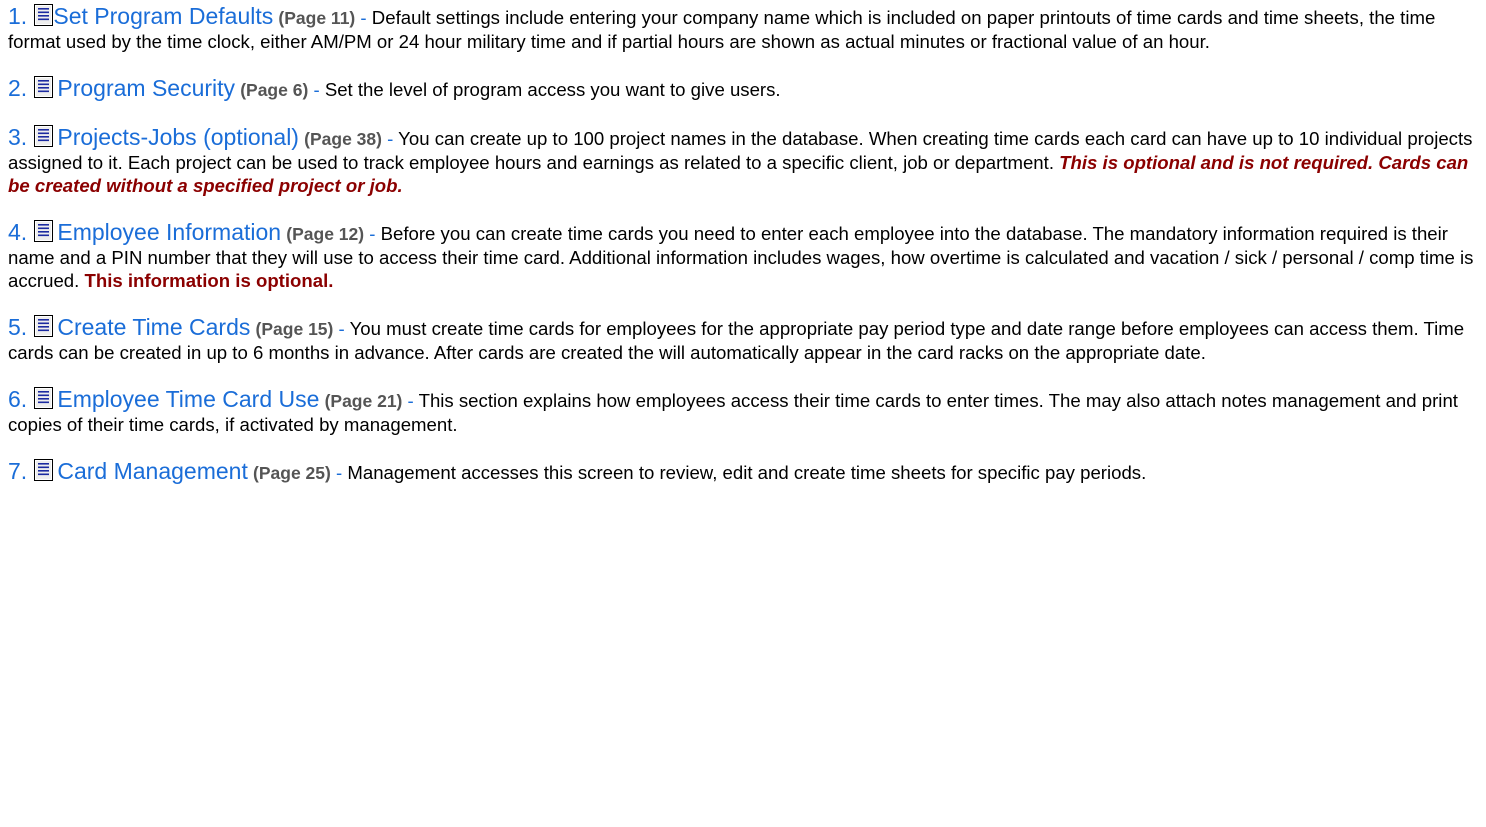 The height and width of the screenshot is (827, 1486). What do you see at coordinates (169, 232) in the screenshot?
I see `link-employee-information: Employee Information` at bounding box center [169, 232].